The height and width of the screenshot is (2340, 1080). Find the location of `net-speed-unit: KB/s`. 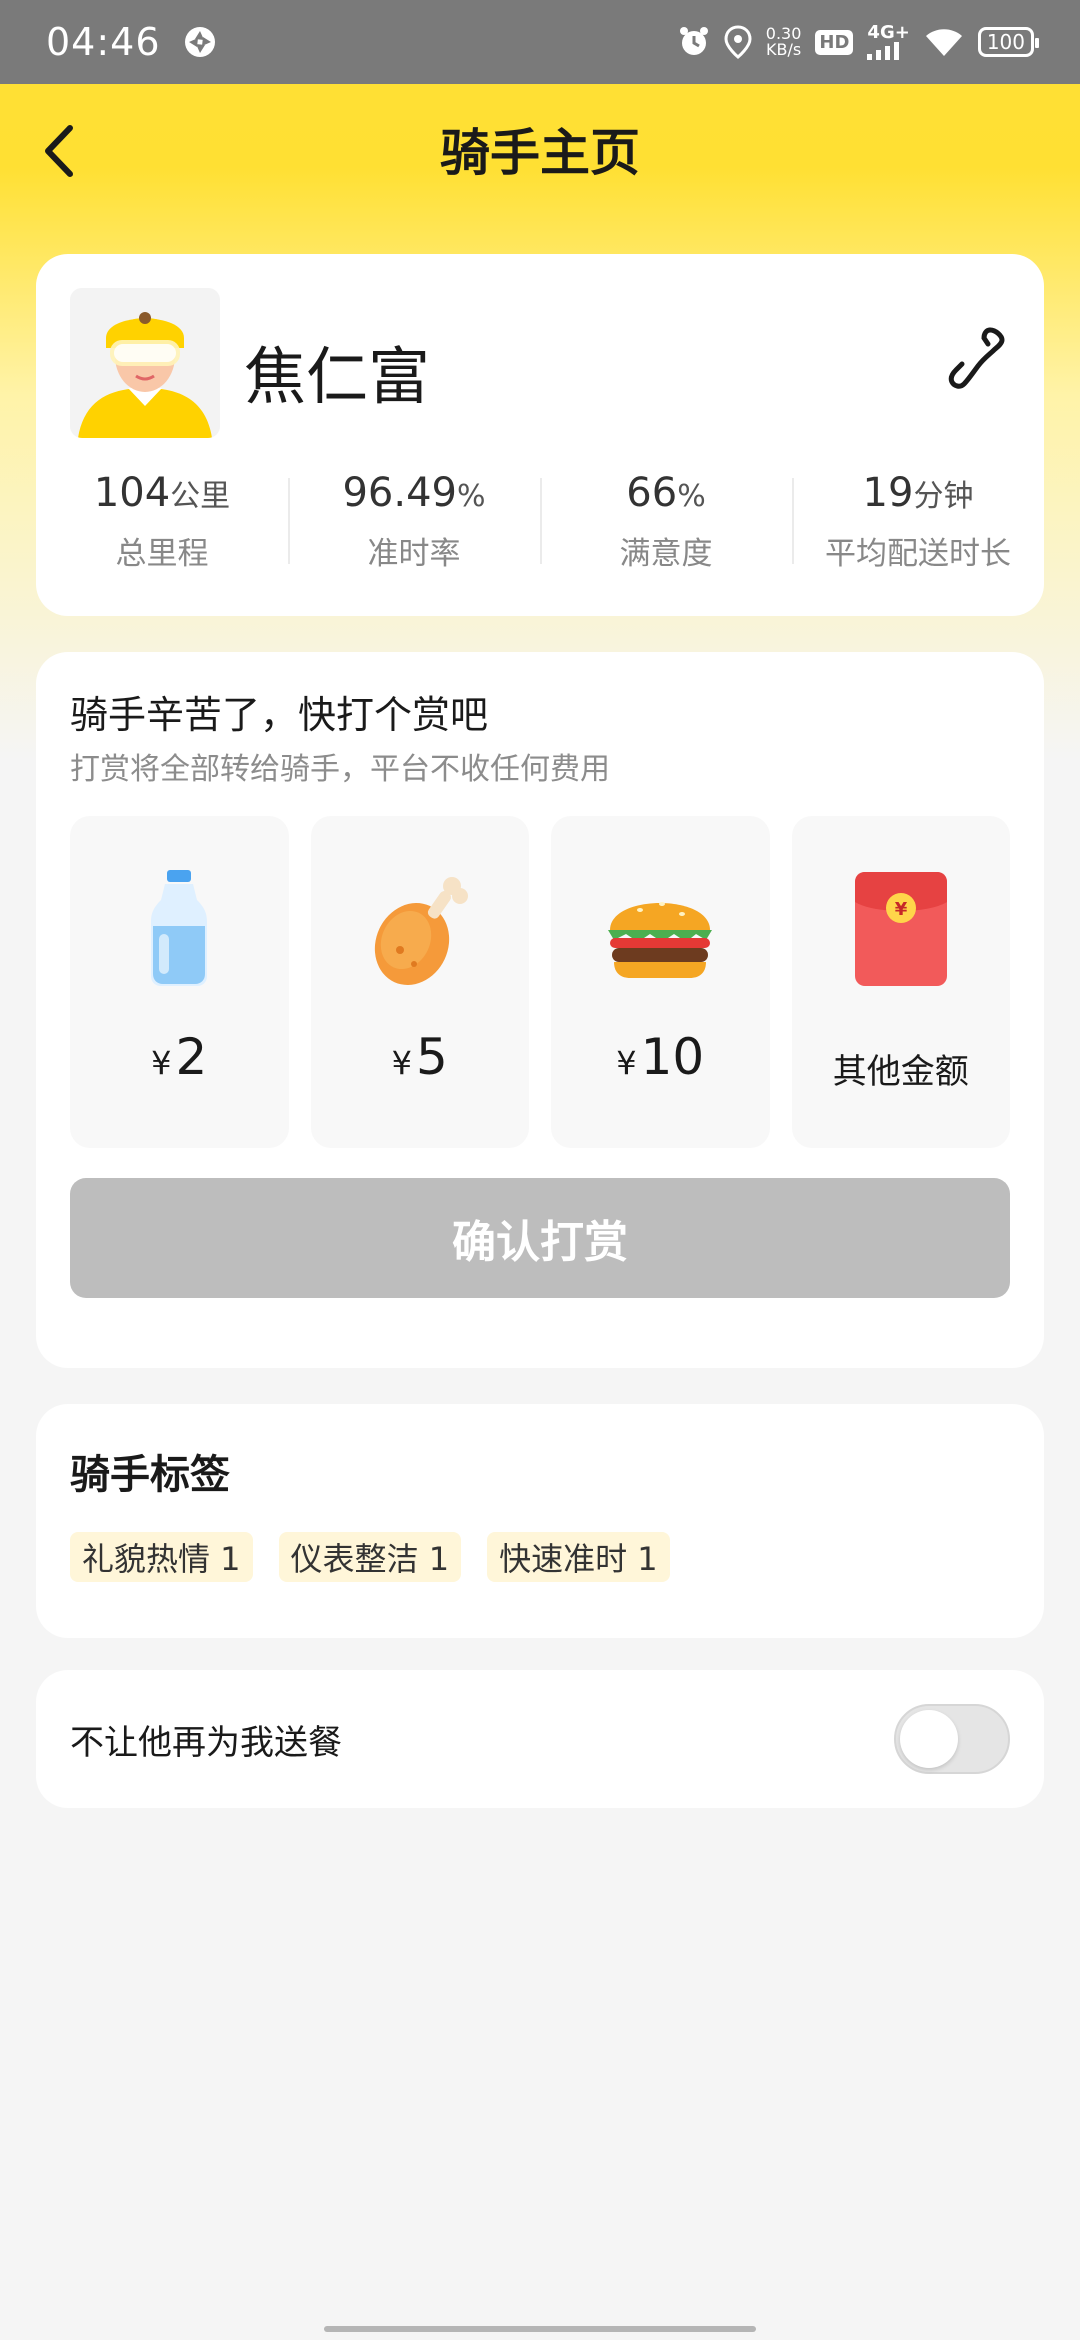

net-speed-unit: KB/s is located at coordinates (783, 49).